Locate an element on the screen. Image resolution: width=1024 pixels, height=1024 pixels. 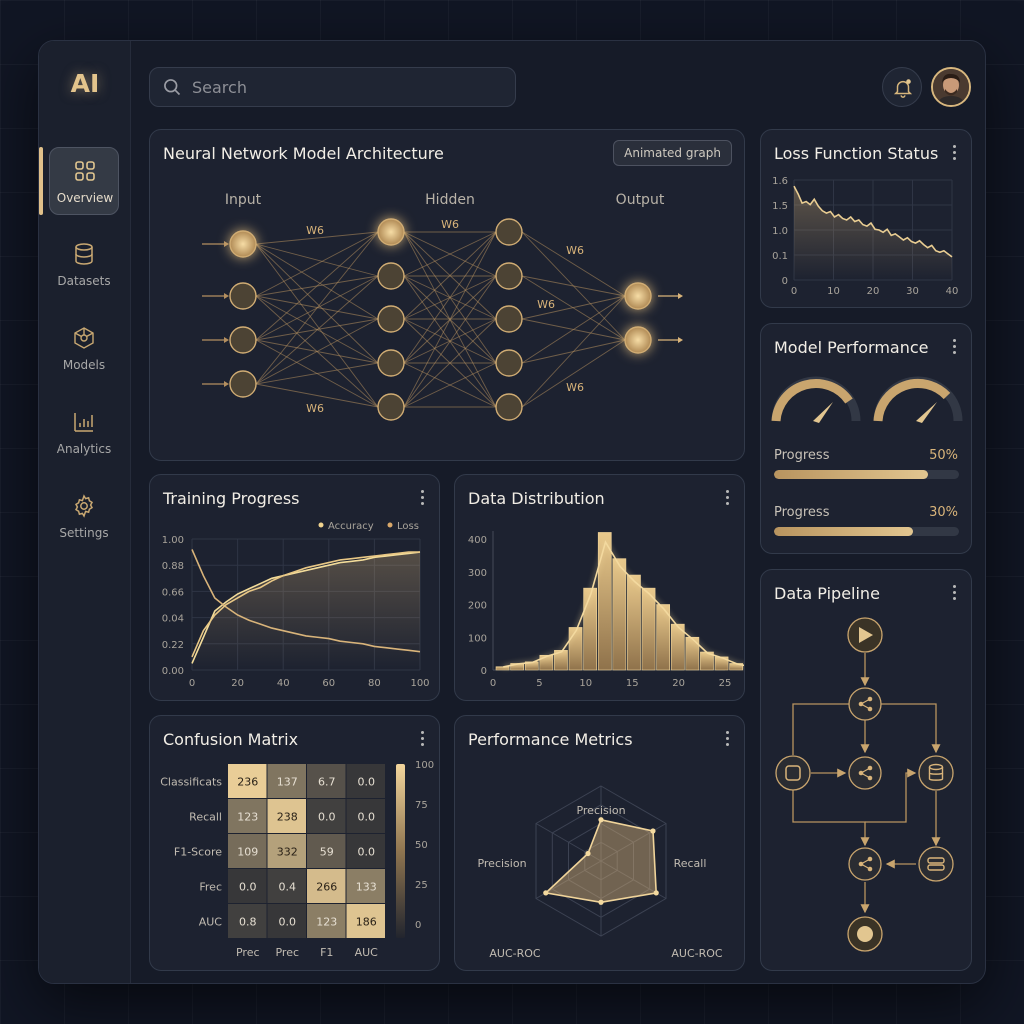
sidebar-item-overview: Overview is located at coordinates (84, 181).